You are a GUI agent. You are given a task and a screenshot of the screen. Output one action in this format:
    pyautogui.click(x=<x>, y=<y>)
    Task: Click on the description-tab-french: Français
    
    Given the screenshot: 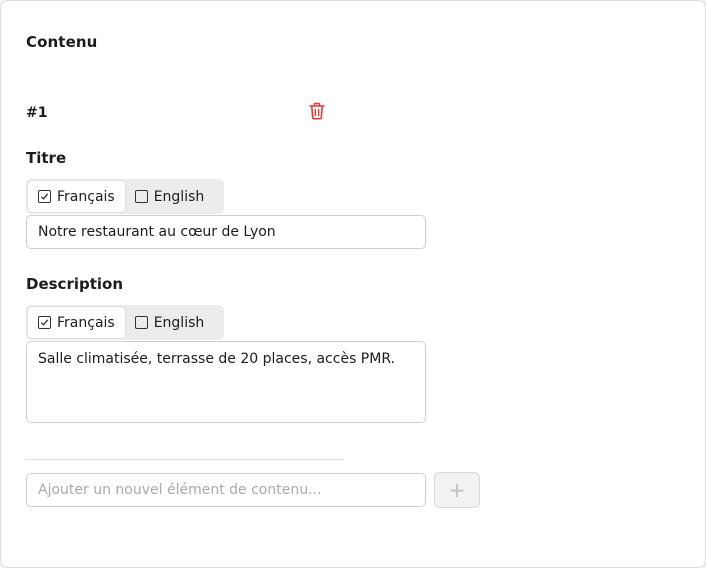 What is the action you would take?
    pyautogui.click(x=76, y=322)
    